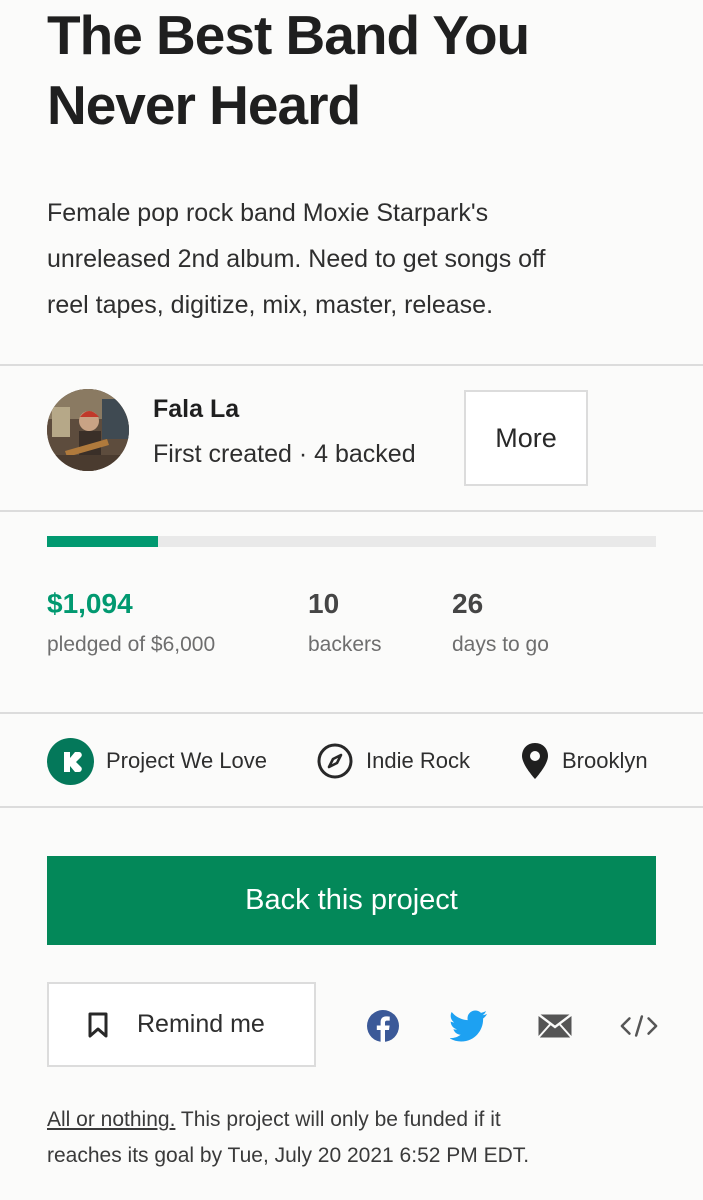 This screenshot has width=703, height=1200. Describe the element at coordinates (383, 1026) in the screenshot. I see `facebook-icon` at that location.